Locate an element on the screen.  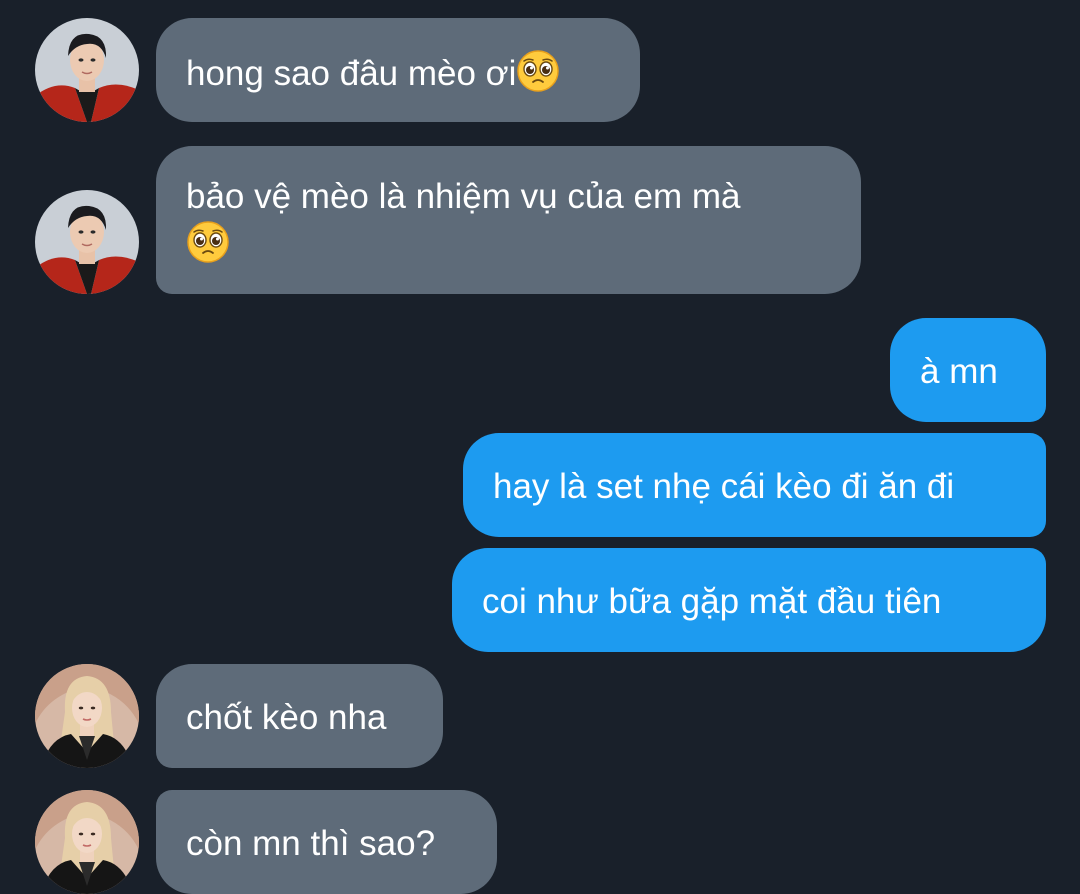
message-bubble: chốt kèo nha is located at coordinates (299, 716).